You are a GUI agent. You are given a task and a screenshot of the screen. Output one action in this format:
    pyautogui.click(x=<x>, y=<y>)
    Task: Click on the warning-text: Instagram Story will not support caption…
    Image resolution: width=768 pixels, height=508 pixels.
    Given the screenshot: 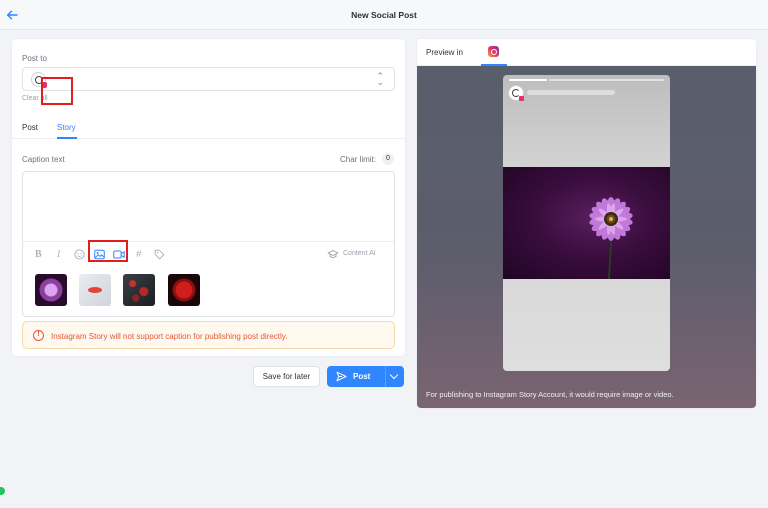 What is the action you would take?
    pyautogui.click(x=169, y=336)
    